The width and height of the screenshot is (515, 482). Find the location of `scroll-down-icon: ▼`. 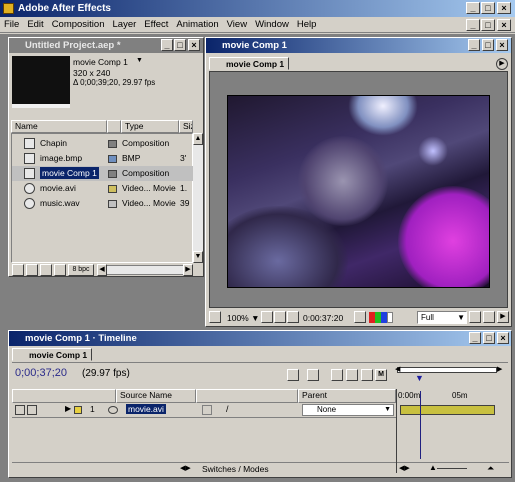

scroll-down-icon: ▼ is located at coordinates (198, 257).